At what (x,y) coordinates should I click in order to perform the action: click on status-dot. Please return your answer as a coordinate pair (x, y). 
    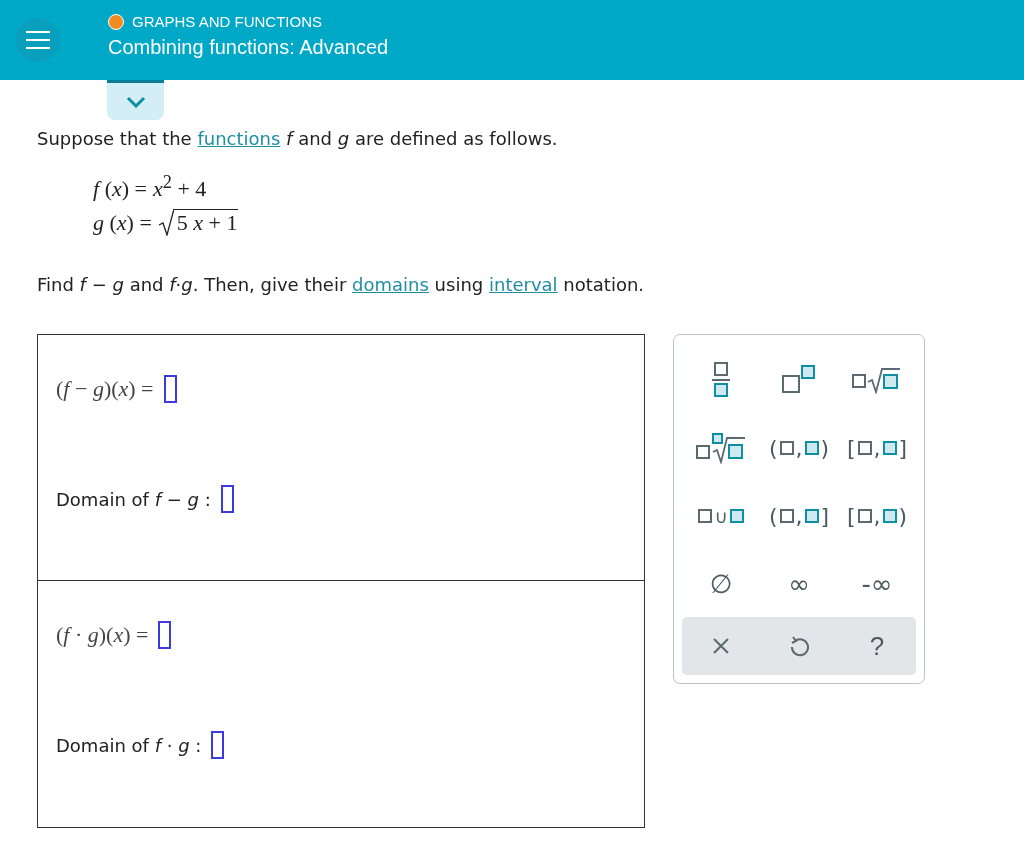
    Looking at the image, I should click on (116, 21).